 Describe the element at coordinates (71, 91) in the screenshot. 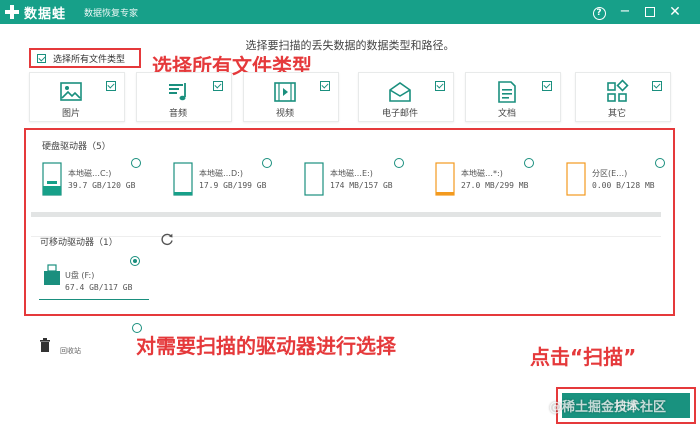

I see `image-icon` at that location.